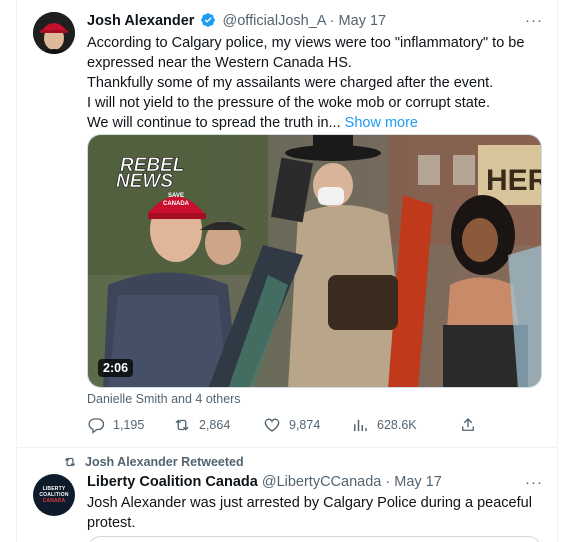  Describe the element at coordinates (164, 399) in the screenshot. I see `tagged-people: Danielle Smith and 4 others` at that location.